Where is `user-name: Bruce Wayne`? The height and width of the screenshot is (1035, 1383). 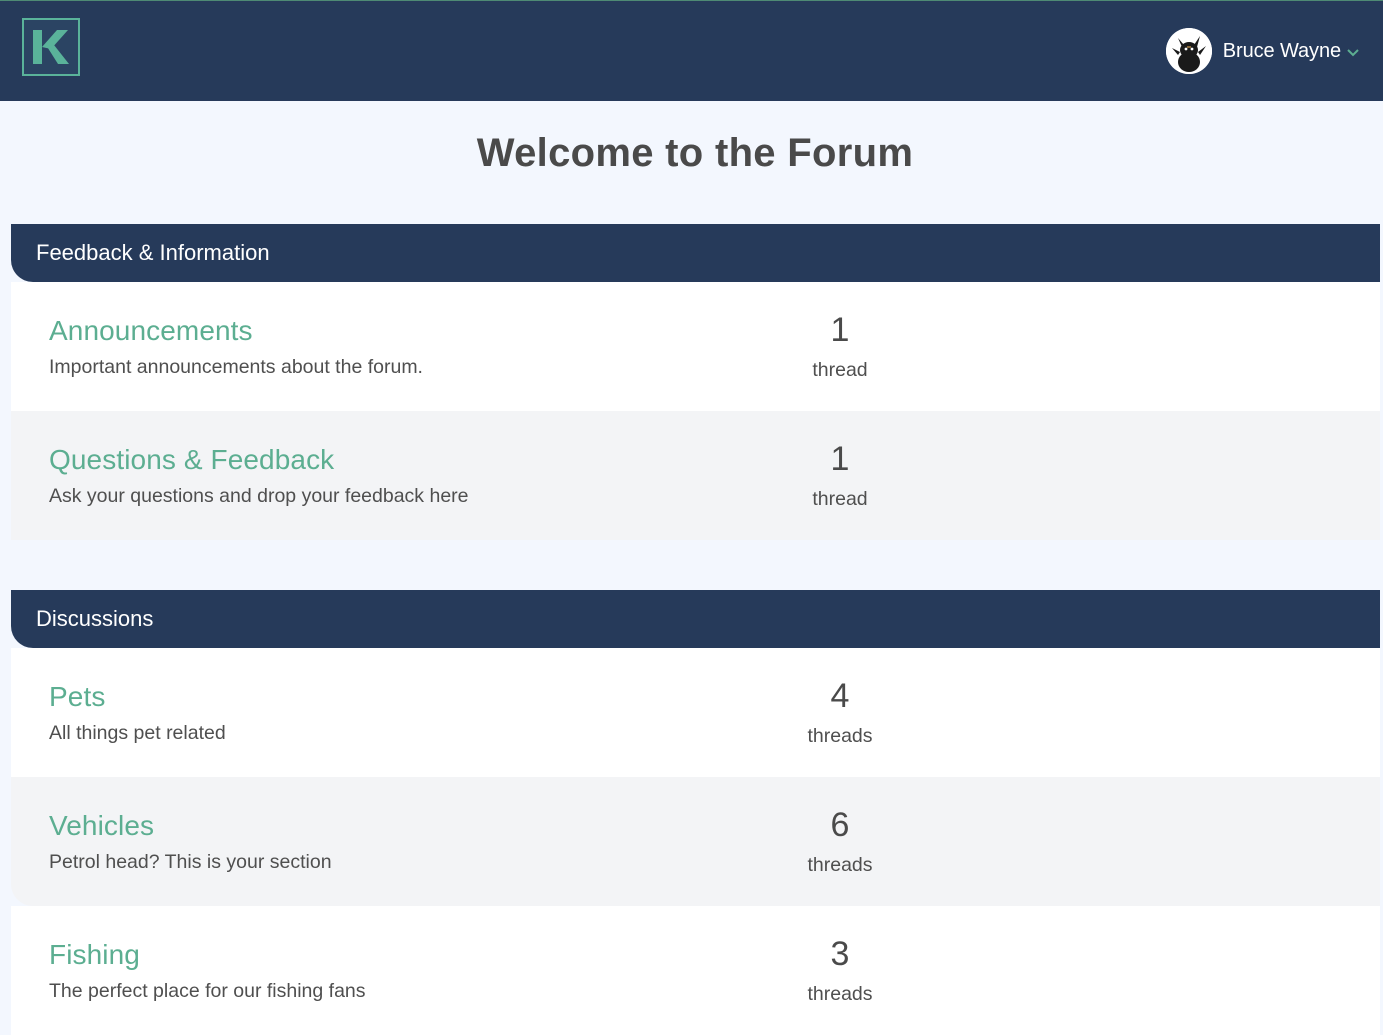
user-name: Bruce Wayne is located at coordinates (1282, 51).